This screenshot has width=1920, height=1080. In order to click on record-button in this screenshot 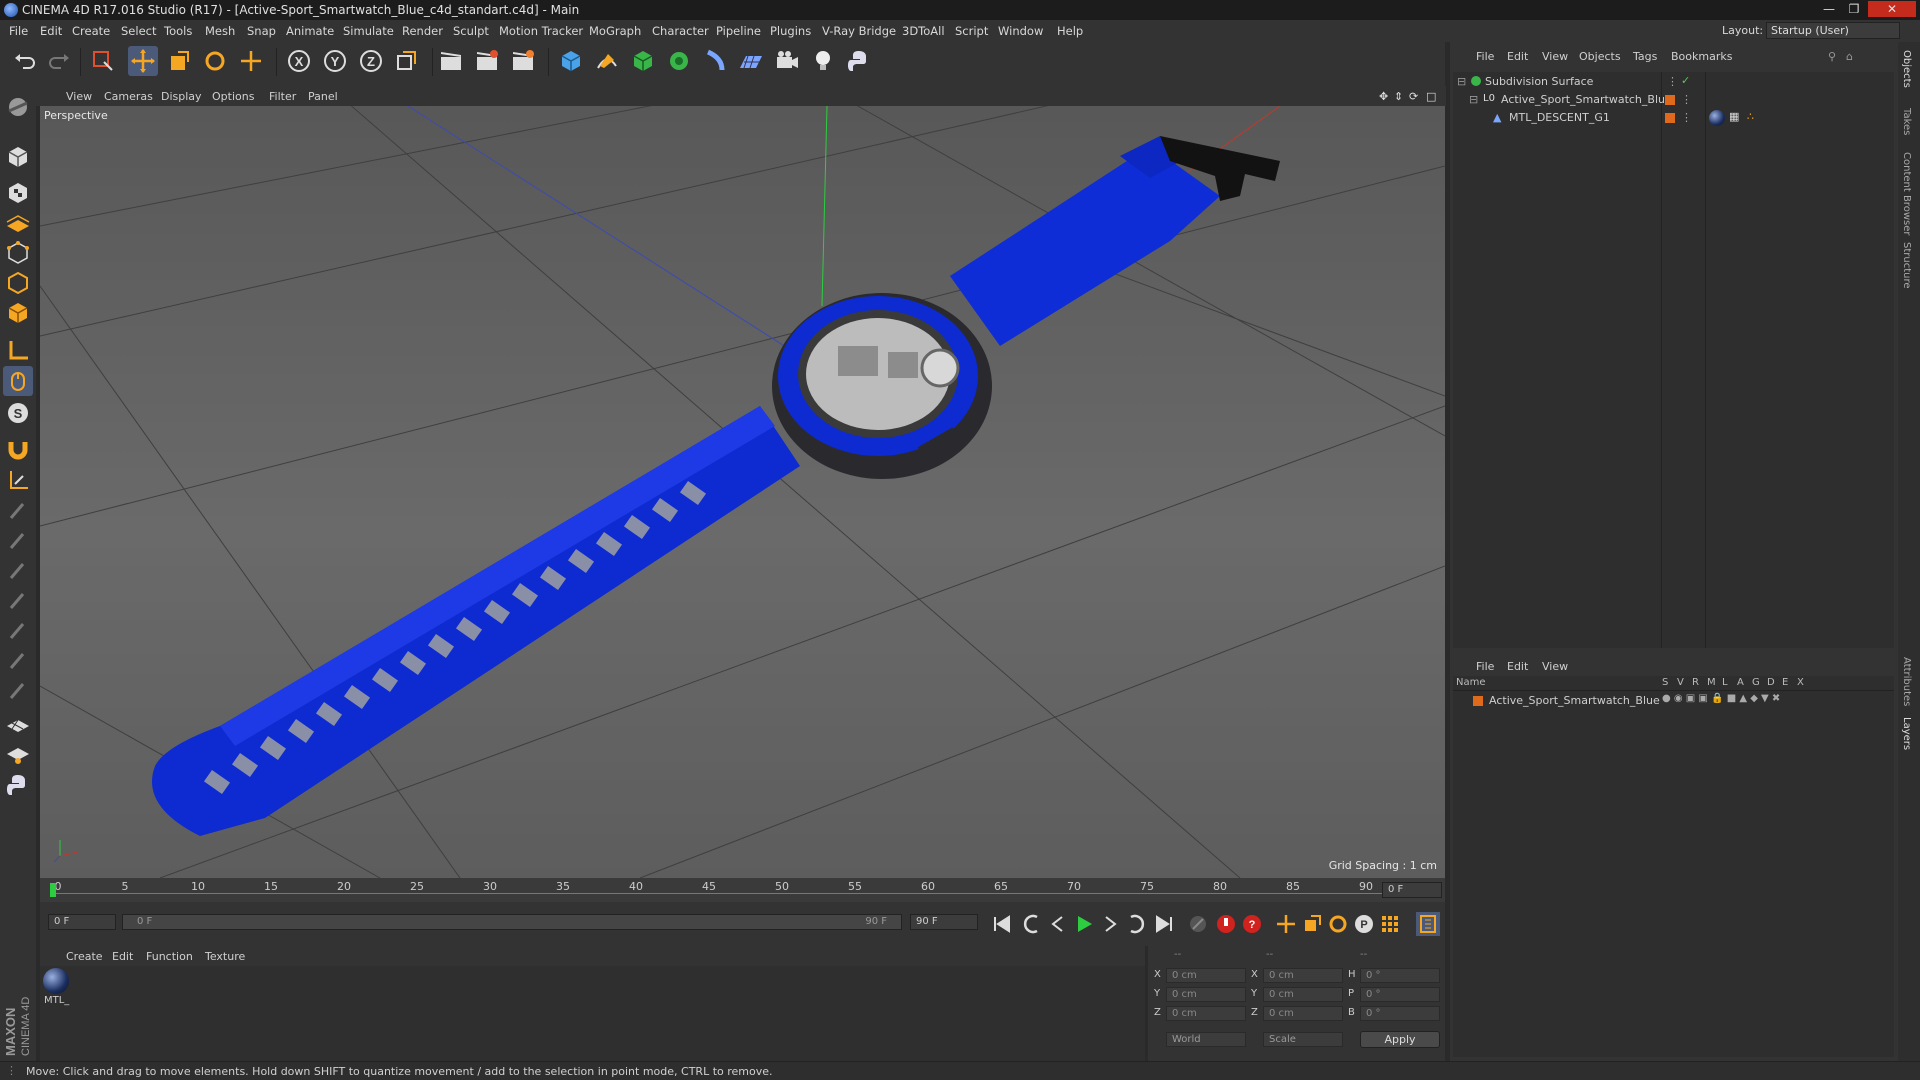, I will do `click(1226, 924)`.